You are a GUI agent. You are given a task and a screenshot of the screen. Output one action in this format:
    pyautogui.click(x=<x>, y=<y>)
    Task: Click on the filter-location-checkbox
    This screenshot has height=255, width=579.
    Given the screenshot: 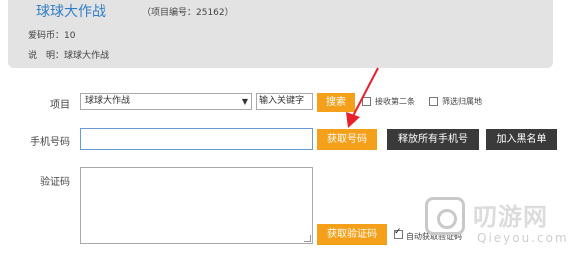 What is the action you would take?
    pyautogui.click(x=433, y=101)
    